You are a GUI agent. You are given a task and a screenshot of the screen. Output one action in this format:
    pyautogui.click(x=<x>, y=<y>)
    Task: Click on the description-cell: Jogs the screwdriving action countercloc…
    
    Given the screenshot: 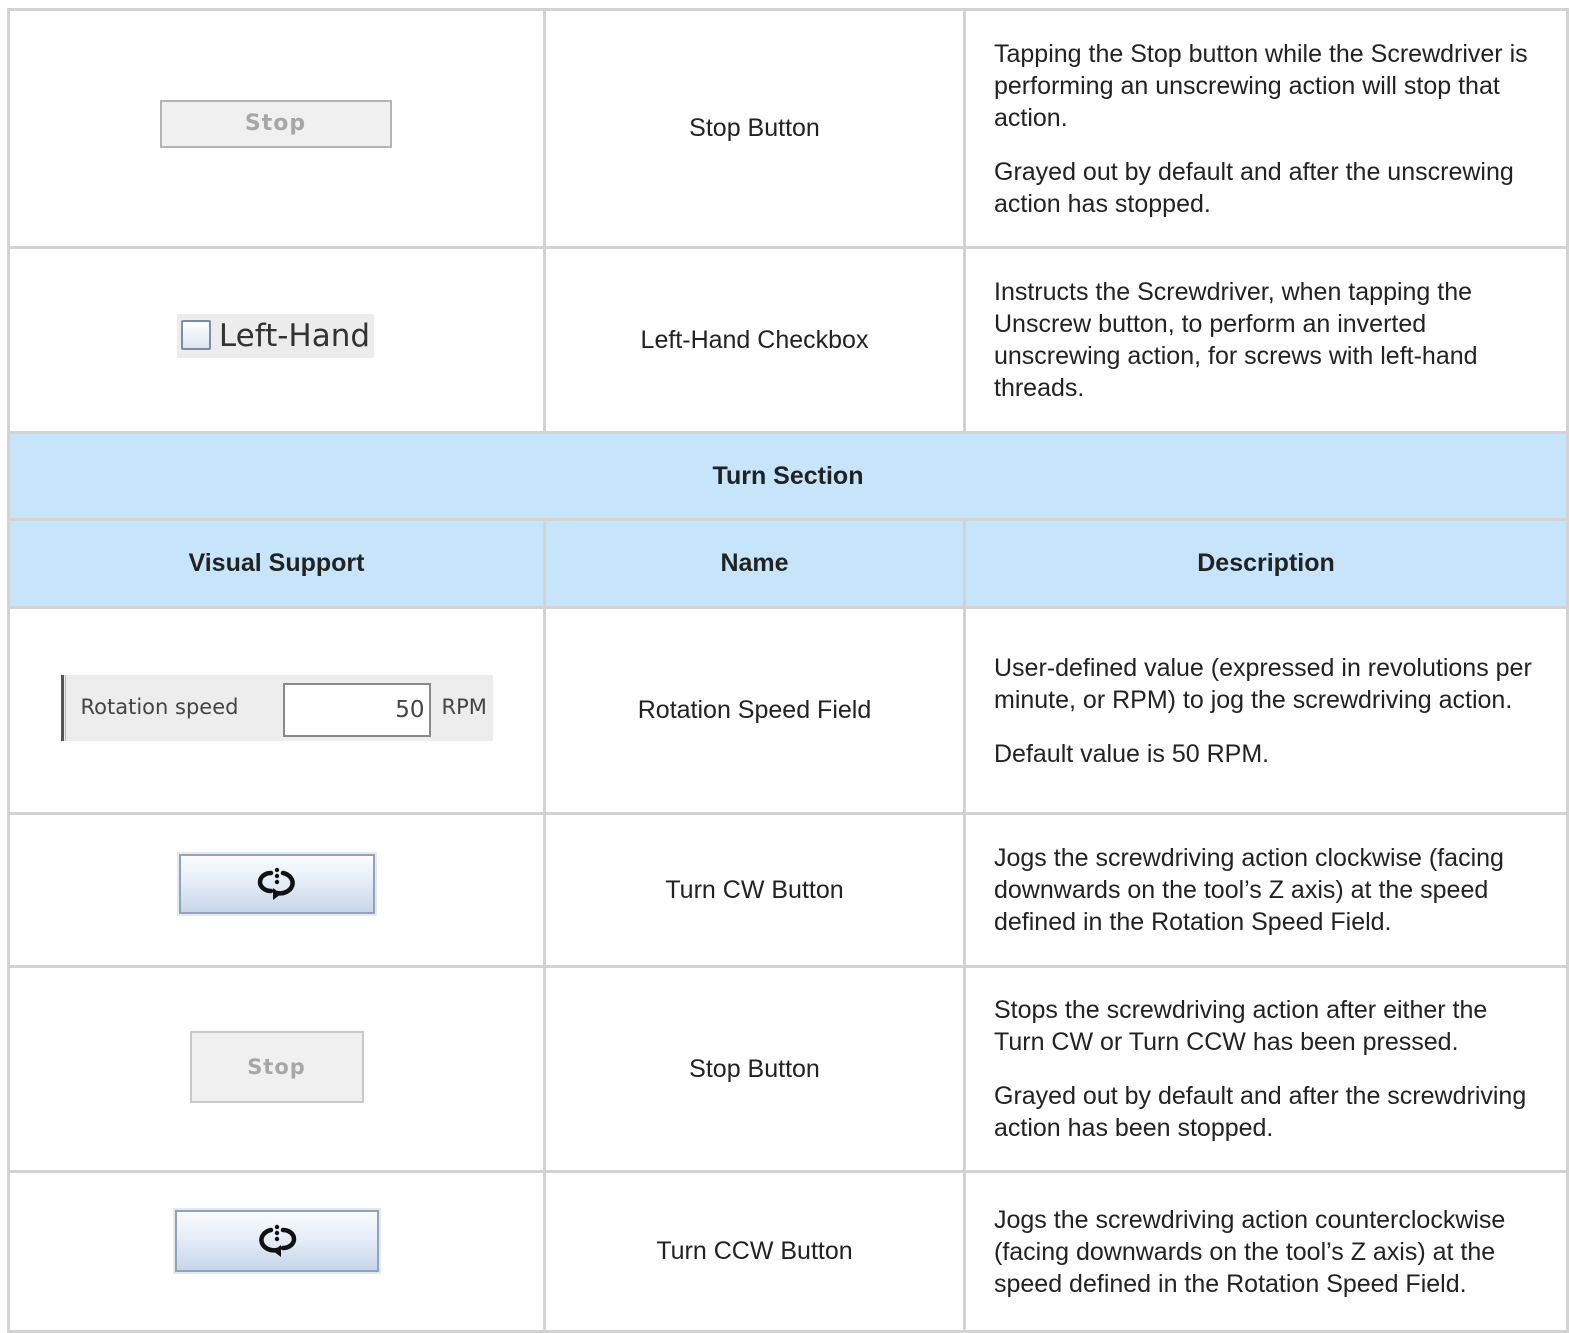 What is the action you would take?
    pyautogui.click(x=1266, y=1251)
    